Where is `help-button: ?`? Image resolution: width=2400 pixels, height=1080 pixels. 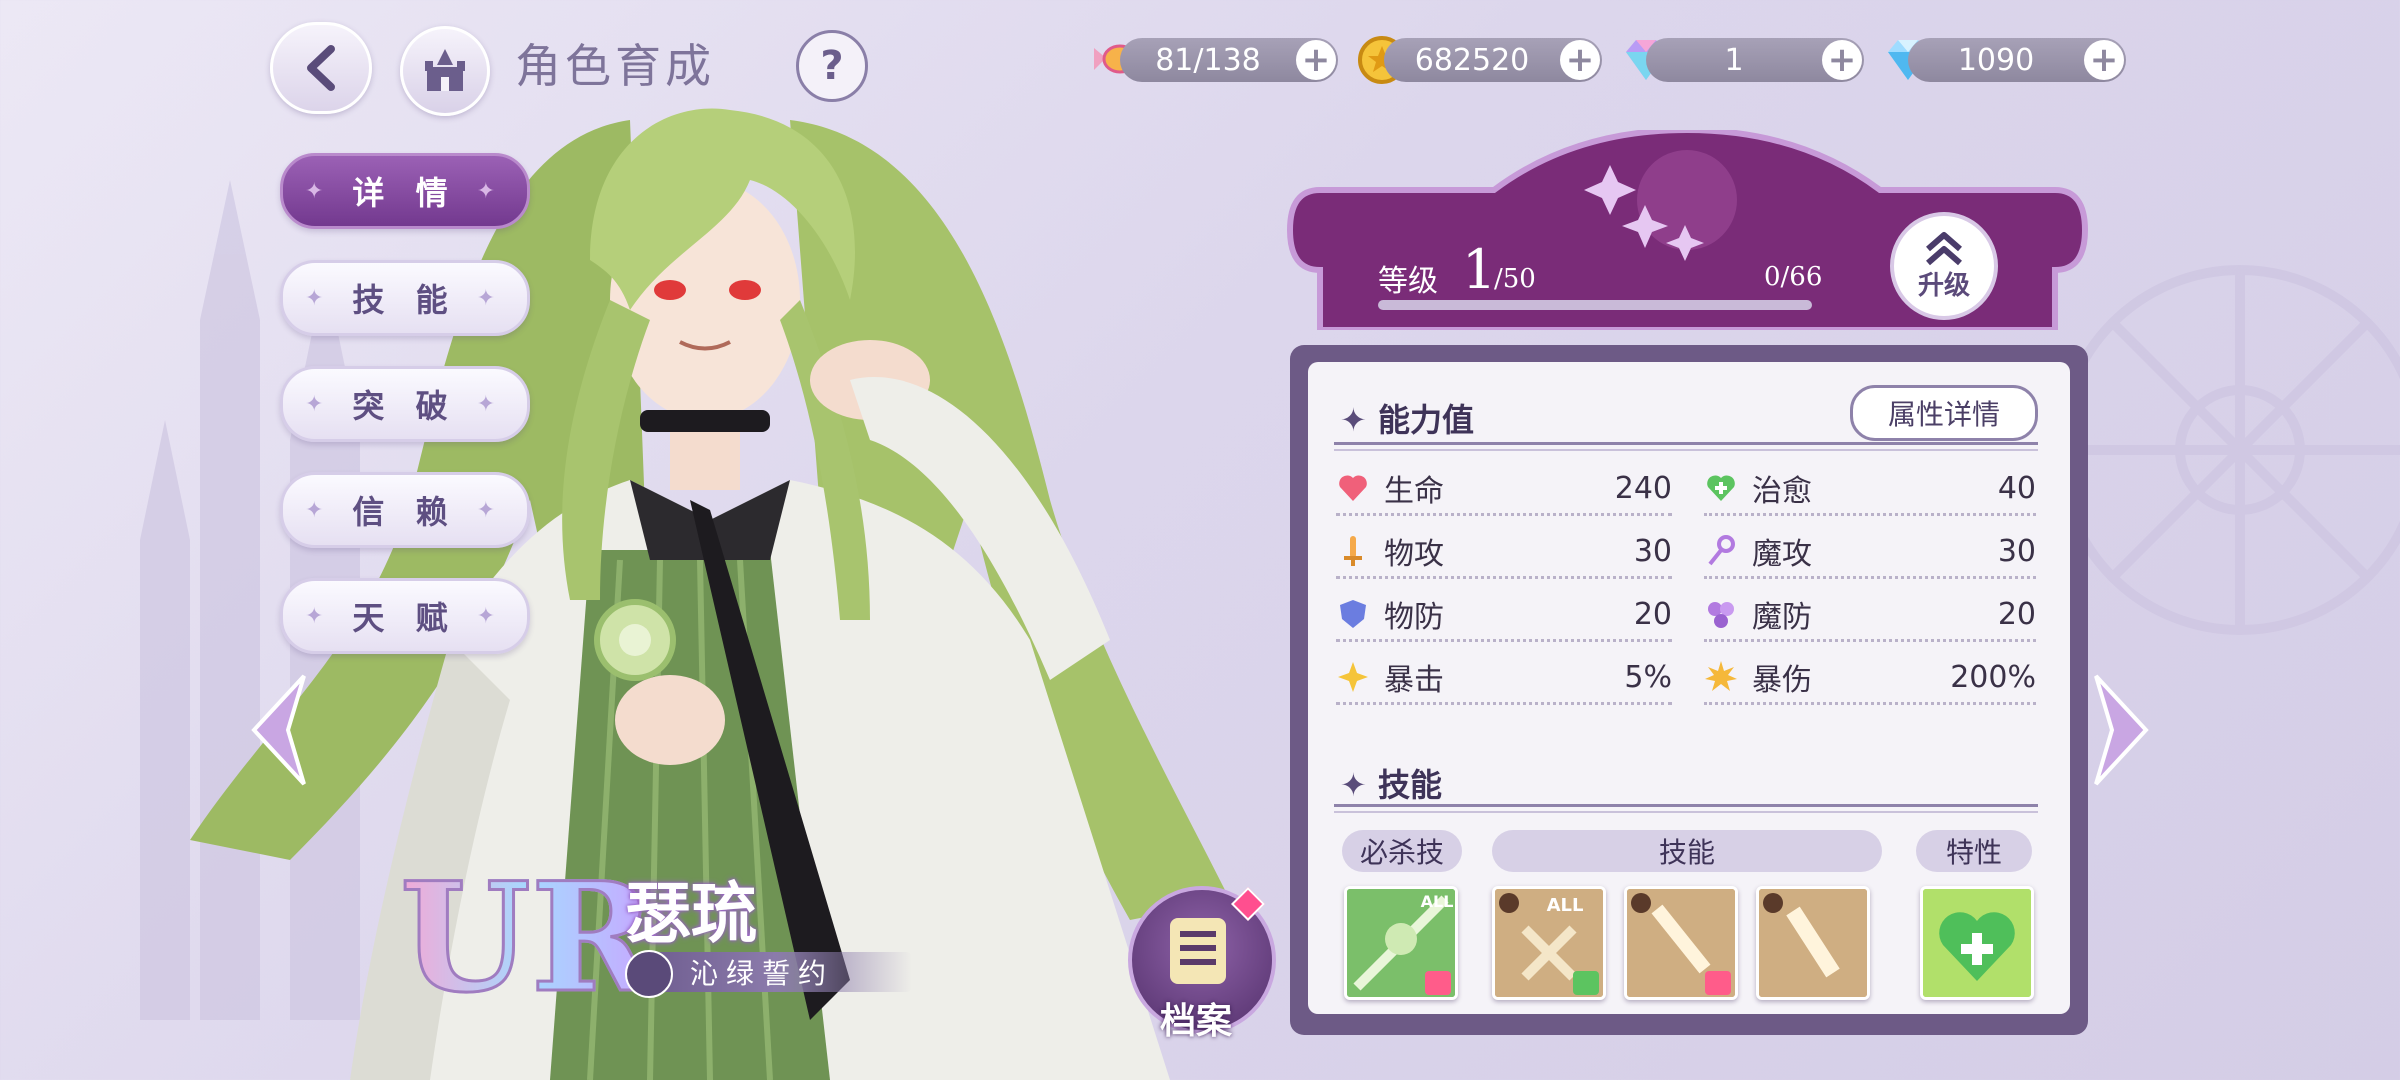
help-button: ? is located at coordinates (832, 66).